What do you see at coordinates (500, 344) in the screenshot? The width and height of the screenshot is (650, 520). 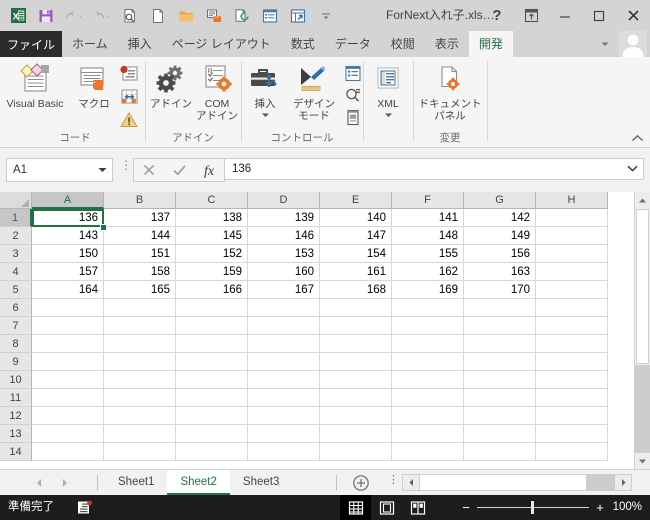 I see `cell-G8` at bounding box center [500, 344].